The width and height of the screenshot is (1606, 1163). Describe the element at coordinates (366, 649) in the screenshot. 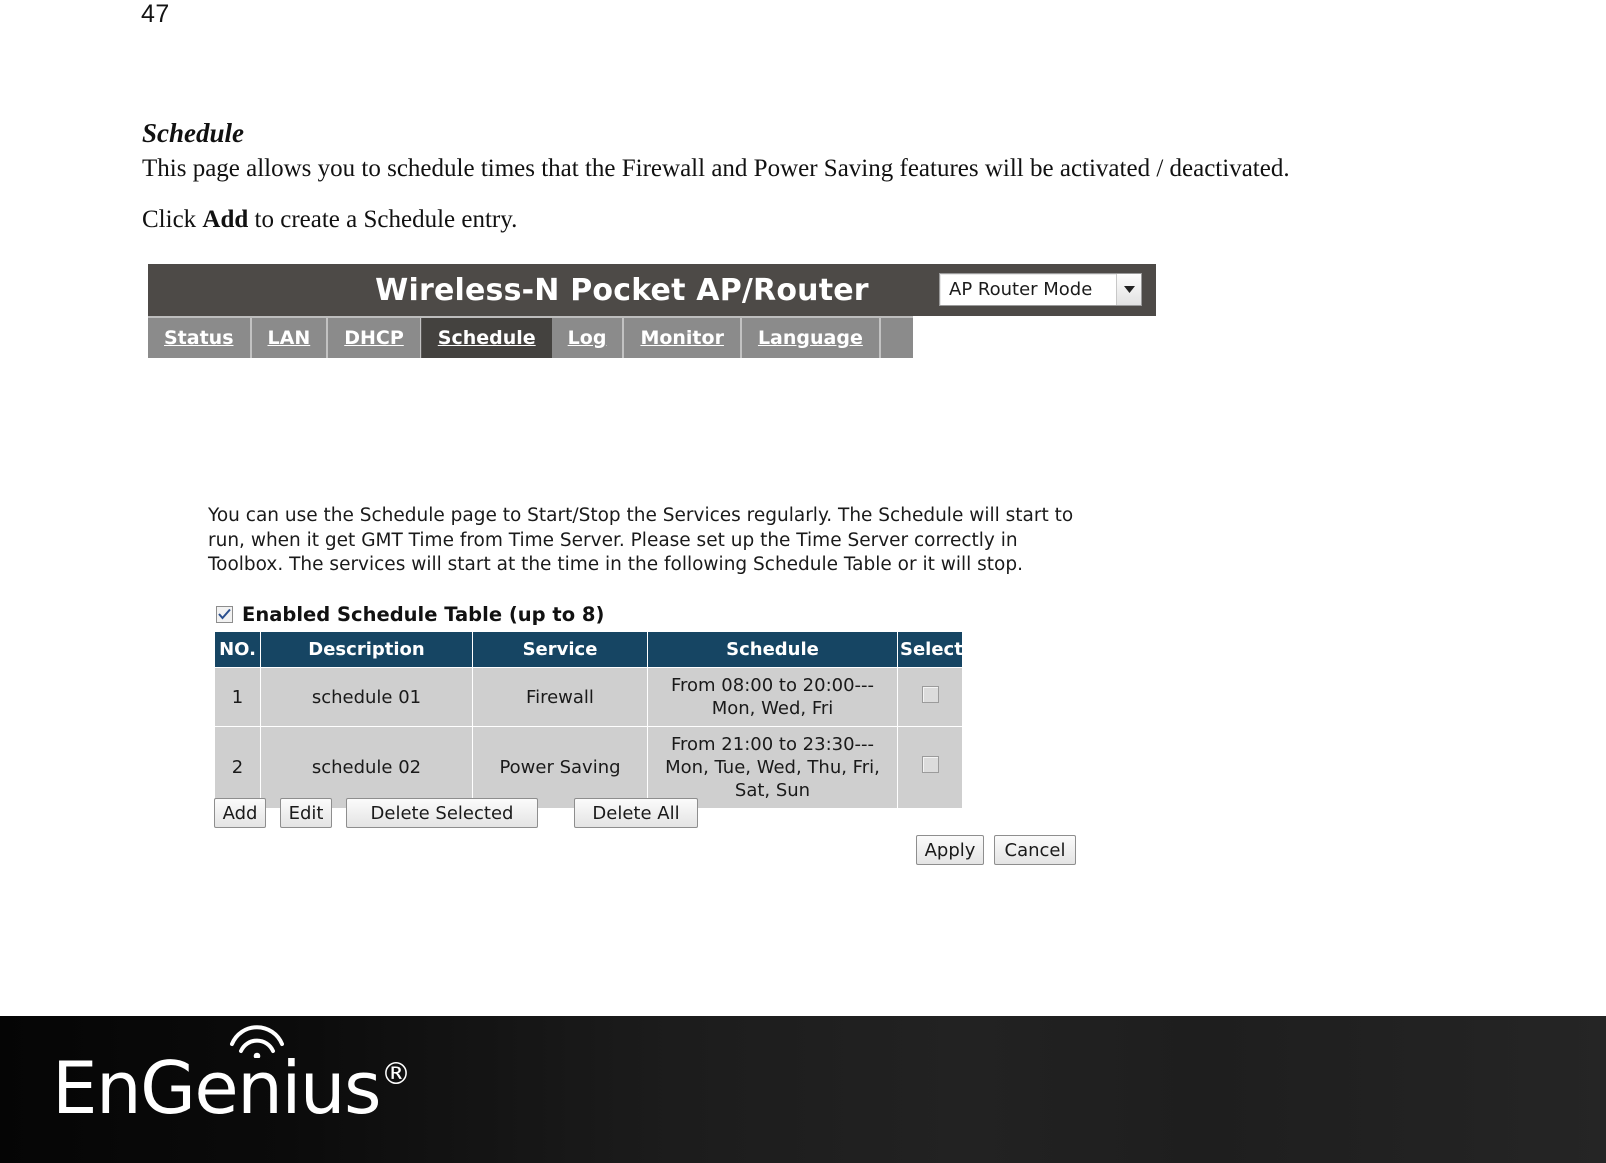

I see `column-header-description: Description` at that location.